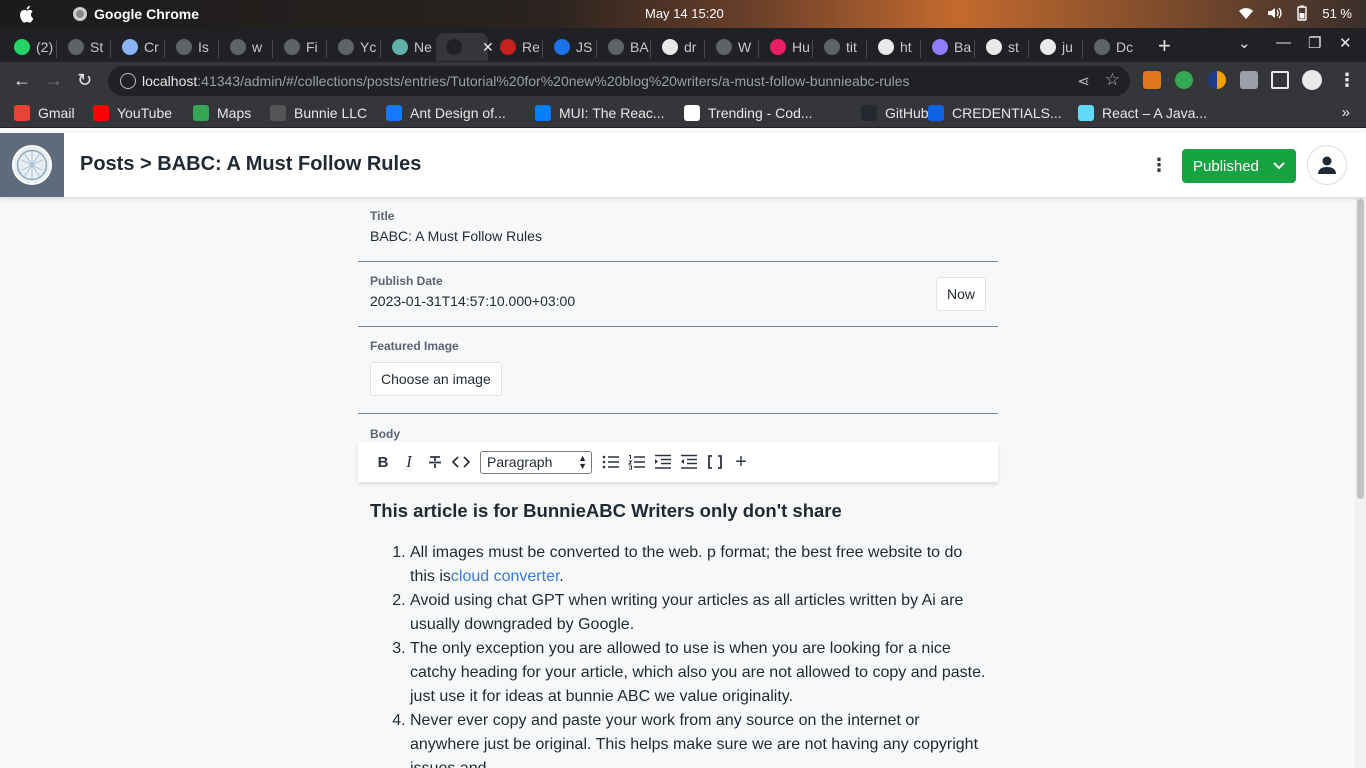 The width and height of the screenshot is (1366, 768). What do you see at coordinates (786, 47) in the screenshot?
I see `browser-tab: Hu` at bounding box center [786, 47].